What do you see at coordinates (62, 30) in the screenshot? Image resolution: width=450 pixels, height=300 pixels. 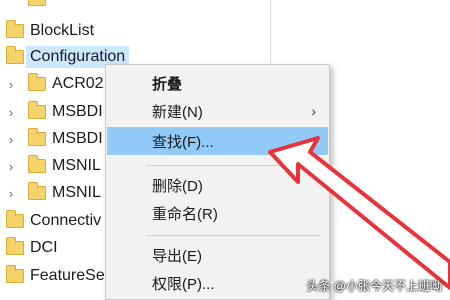 I see `tree-item-label: BlockList` at bounding box center [62, 30].